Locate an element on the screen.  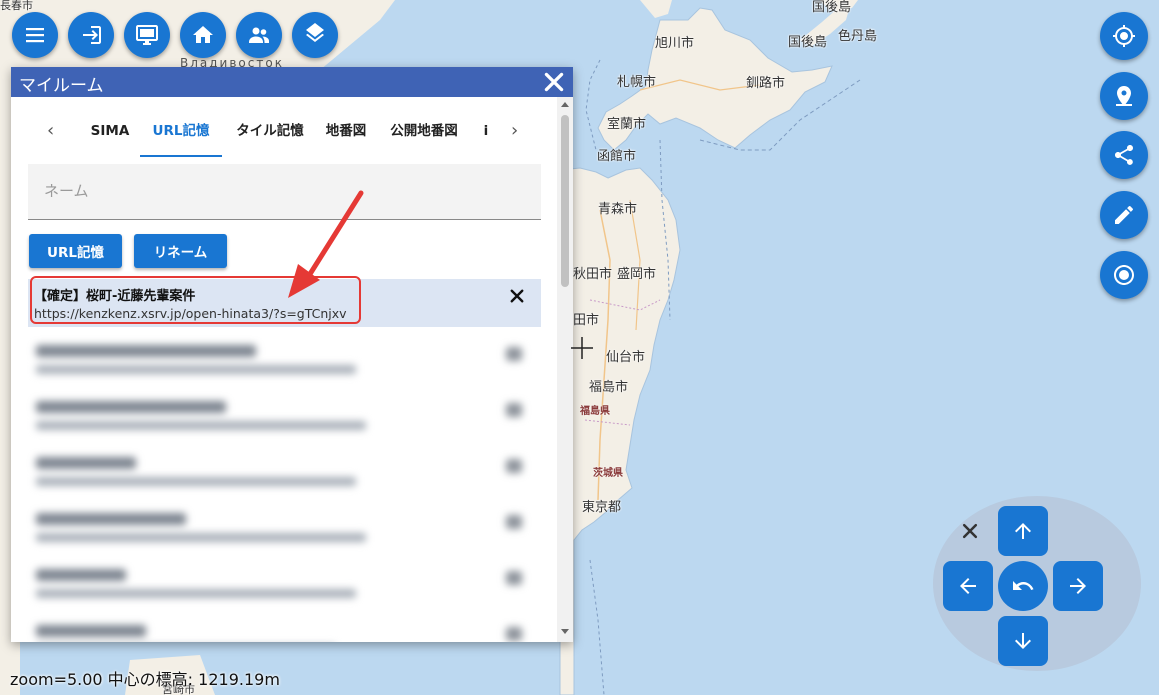
name-field is located at coordinates (284, 192).